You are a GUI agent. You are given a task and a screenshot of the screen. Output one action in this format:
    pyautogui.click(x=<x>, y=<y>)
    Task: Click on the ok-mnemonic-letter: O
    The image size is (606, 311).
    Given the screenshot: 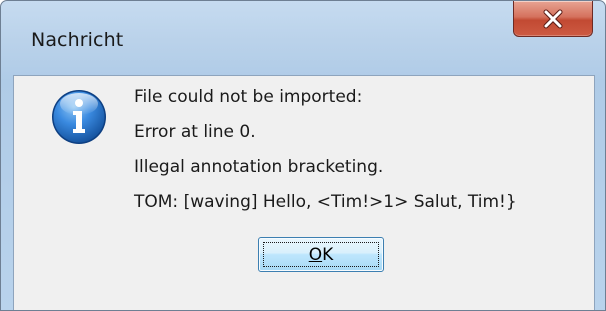 What is the action you would take?
    pyautogui.click(x=315, y=254)
    